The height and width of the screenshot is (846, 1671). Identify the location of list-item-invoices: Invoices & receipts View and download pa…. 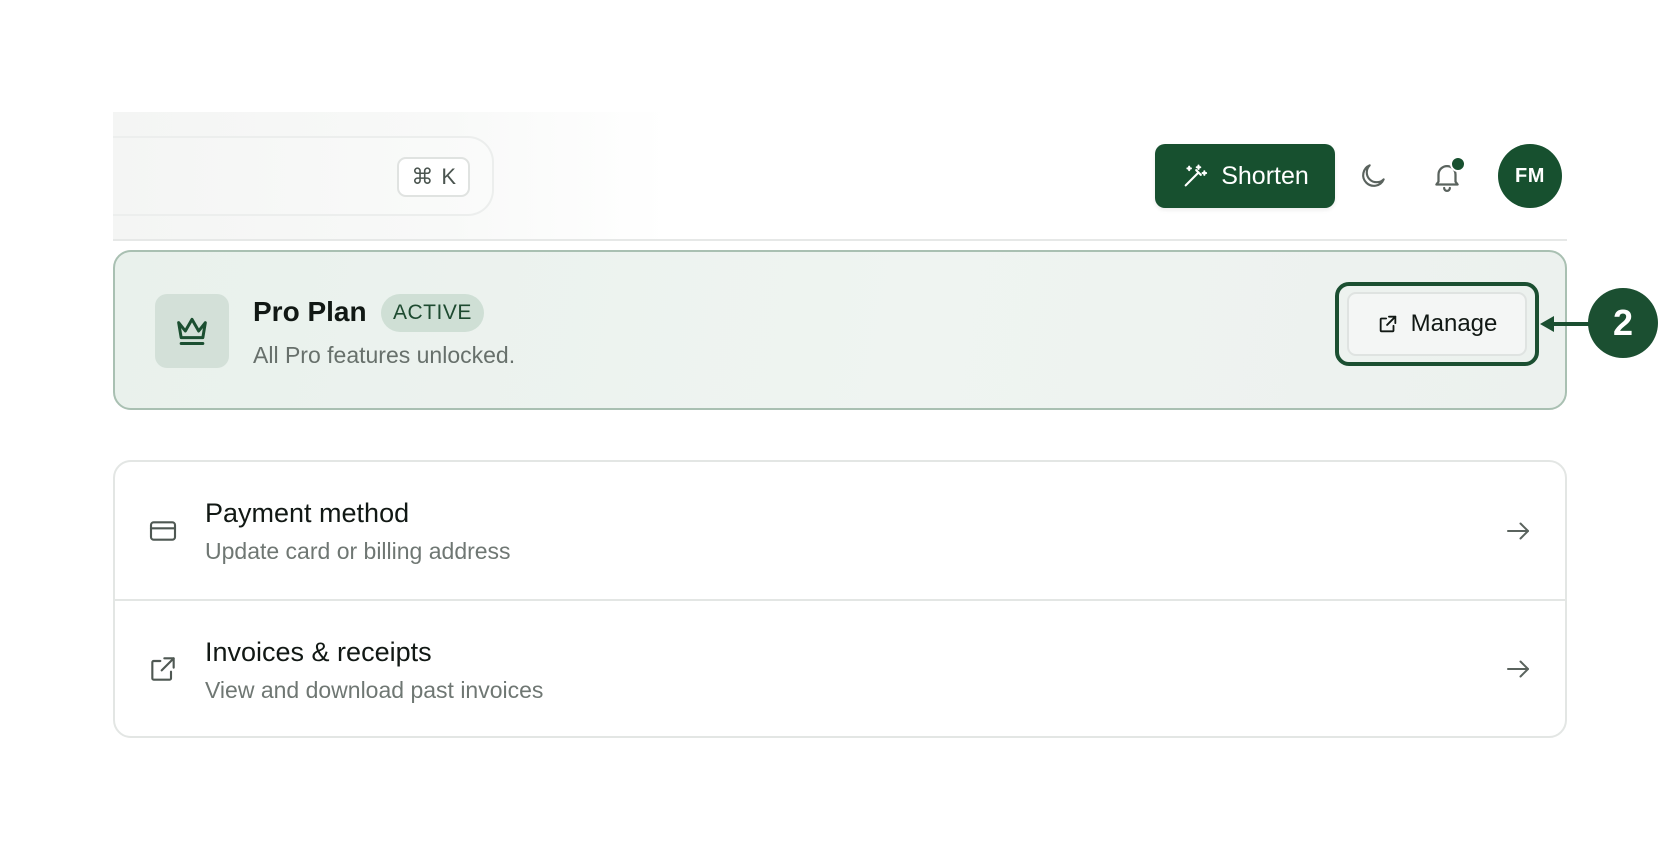
(840, 667).